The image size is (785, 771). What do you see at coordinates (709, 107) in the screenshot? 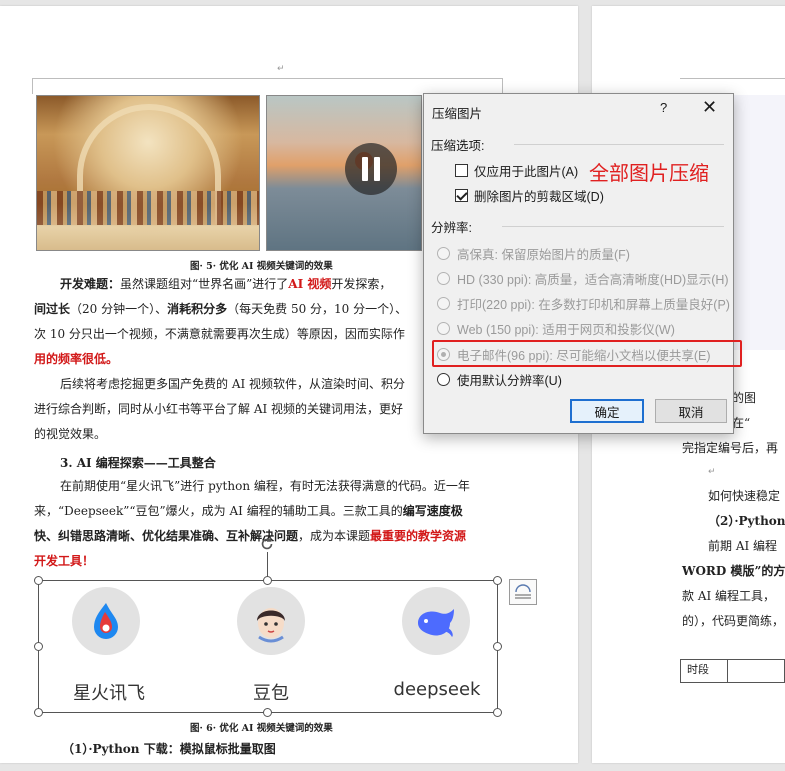
I see `close-icon: ✕` at bounding box center [709, 107].